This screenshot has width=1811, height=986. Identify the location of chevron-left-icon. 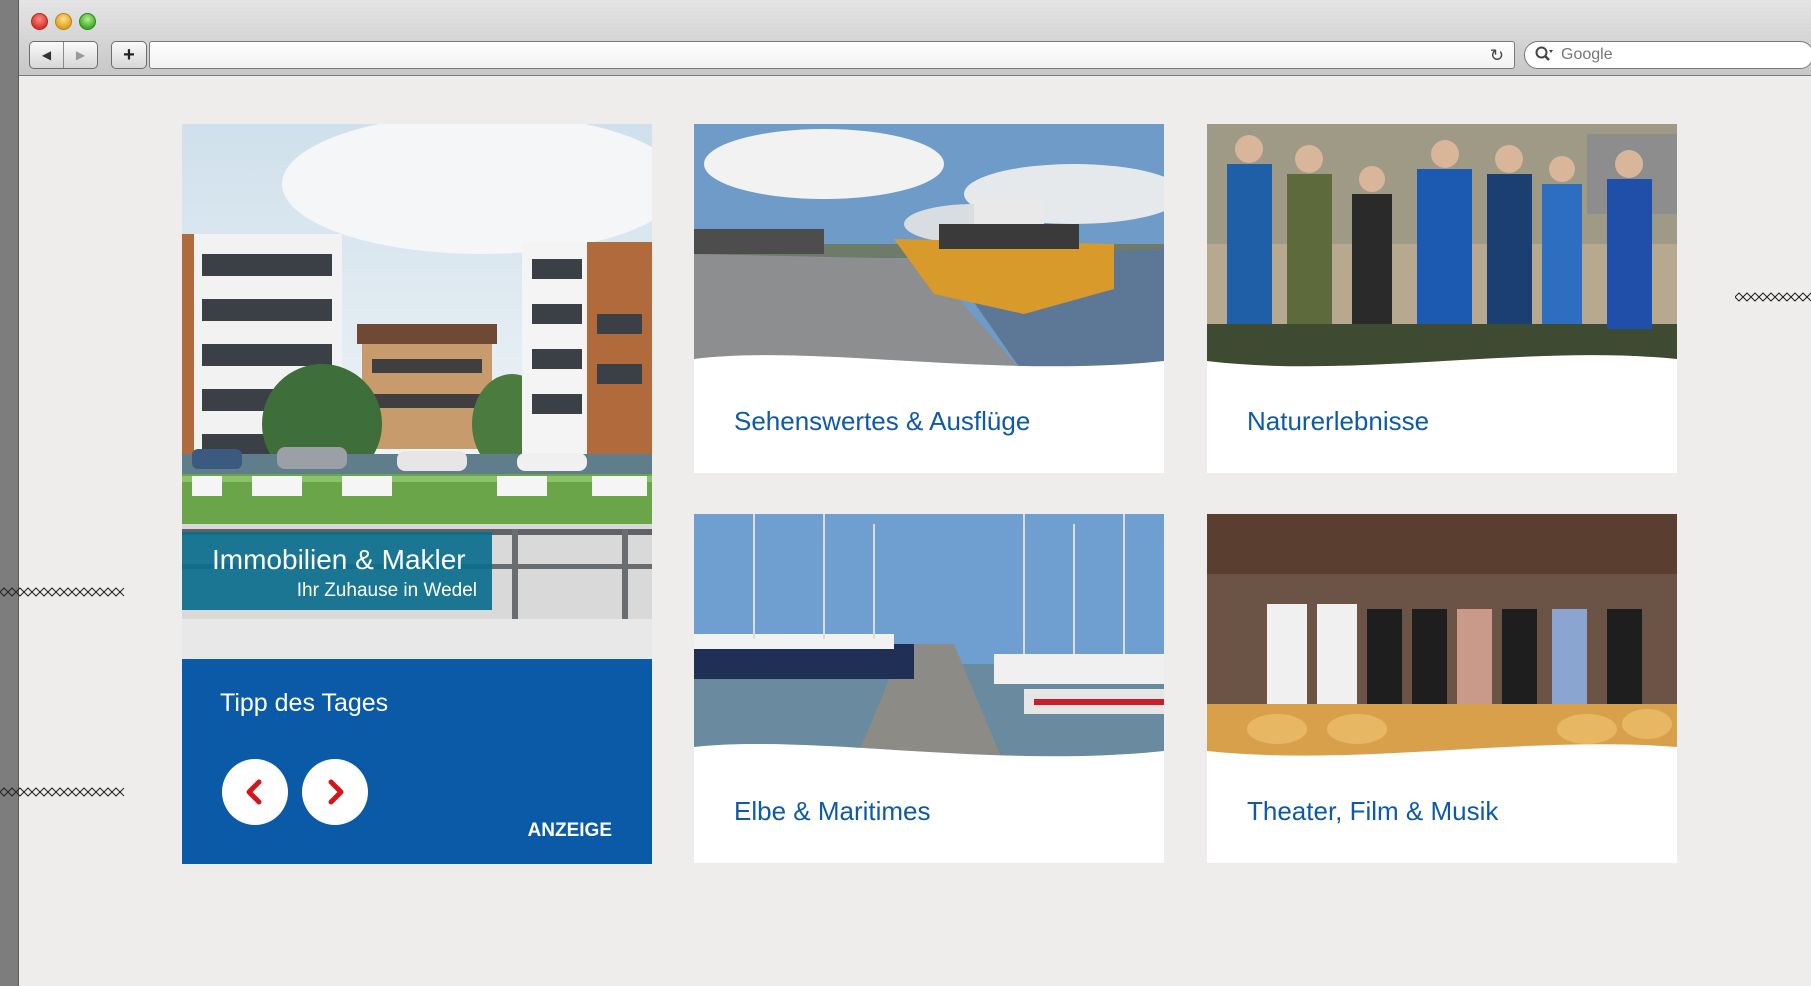
(254, 792).